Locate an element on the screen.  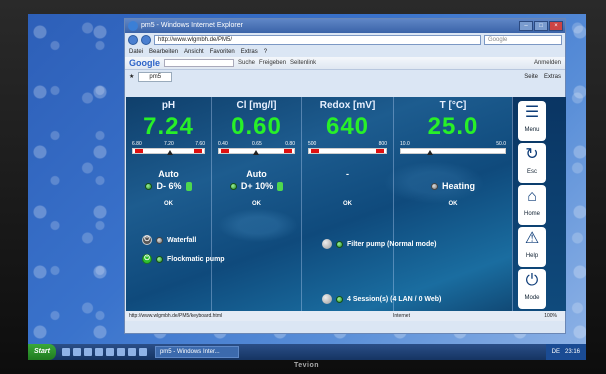
start-button: Start is located at coordinates (42, 352).